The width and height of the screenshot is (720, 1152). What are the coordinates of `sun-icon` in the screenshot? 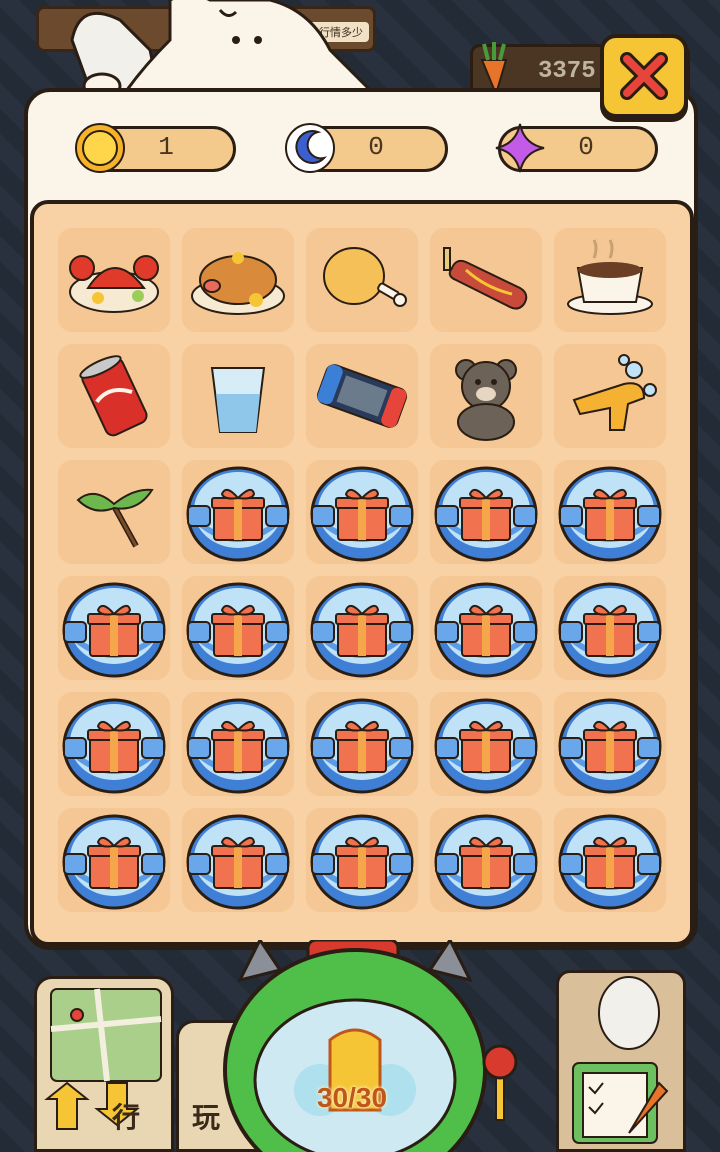 It's located at (100, 148).